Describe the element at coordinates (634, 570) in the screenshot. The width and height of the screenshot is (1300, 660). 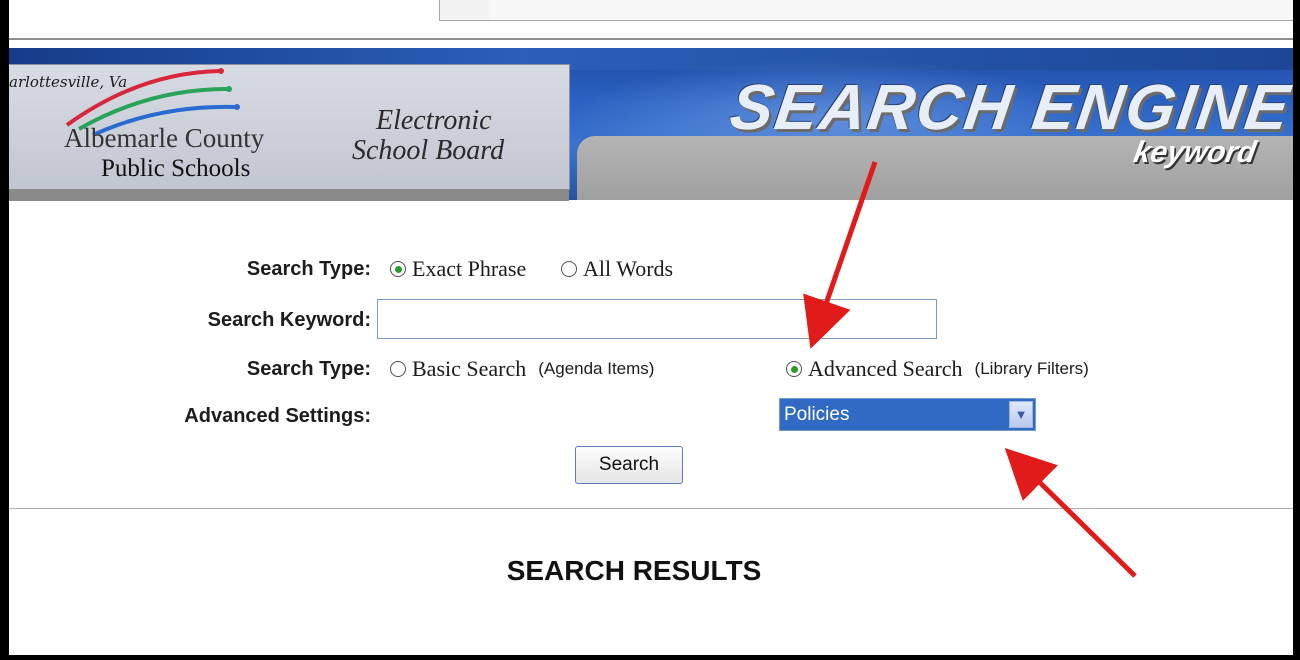
I see `search-results-heading: SEARCH RESULTS` at that location.